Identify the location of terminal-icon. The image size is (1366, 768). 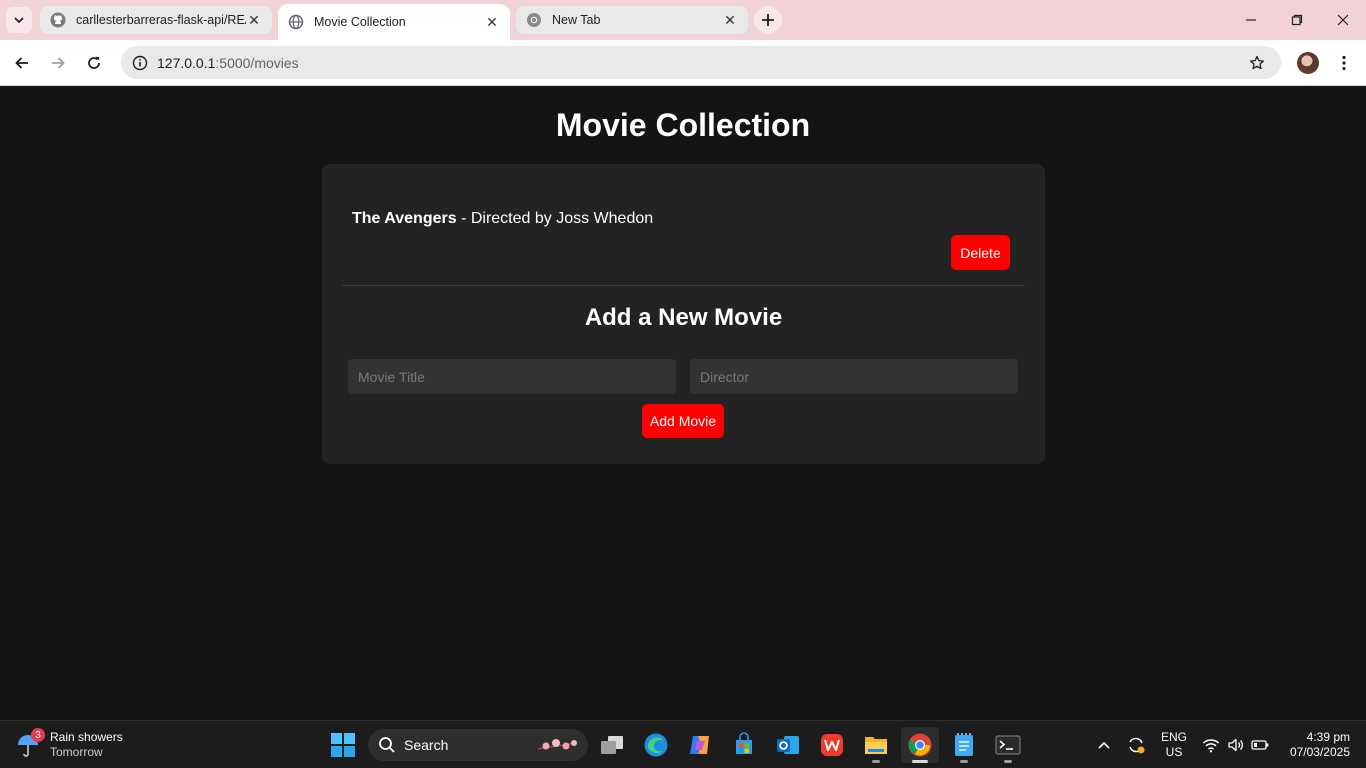
(1008, 745).